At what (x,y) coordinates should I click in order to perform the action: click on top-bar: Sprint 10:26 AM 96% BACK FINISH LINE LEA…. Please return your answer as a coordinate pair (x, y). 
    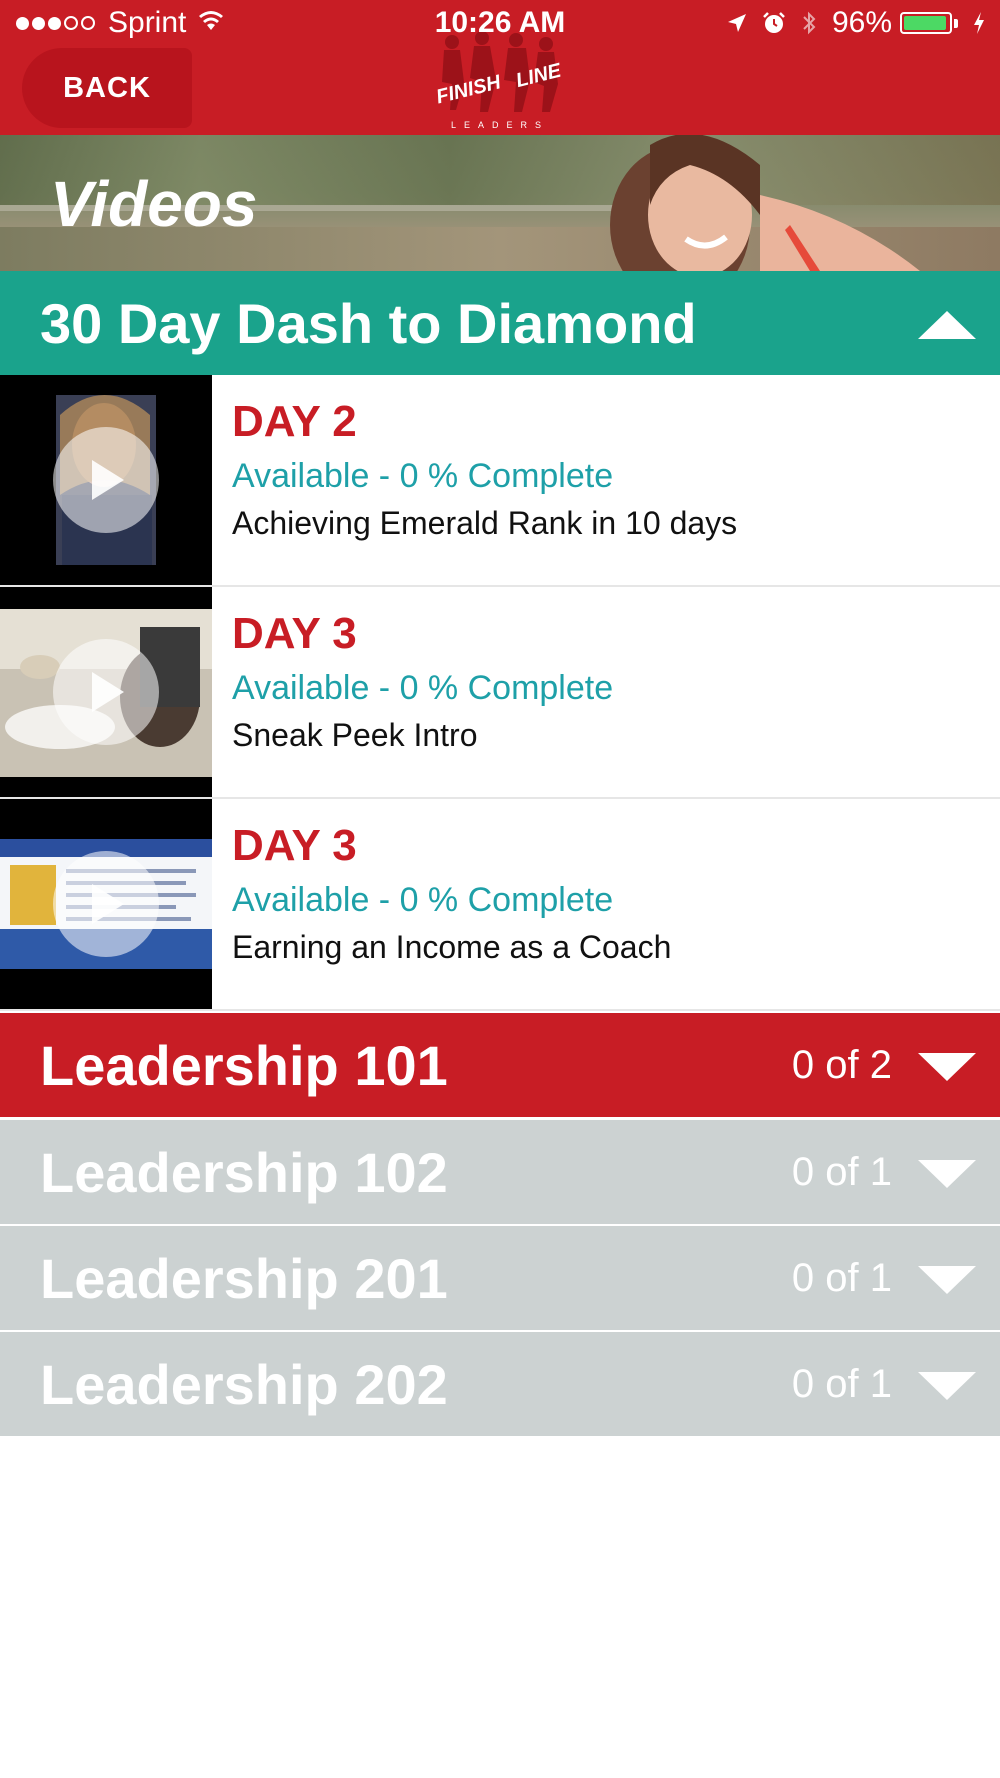
    Looking at the image, I should click on (500, 67).